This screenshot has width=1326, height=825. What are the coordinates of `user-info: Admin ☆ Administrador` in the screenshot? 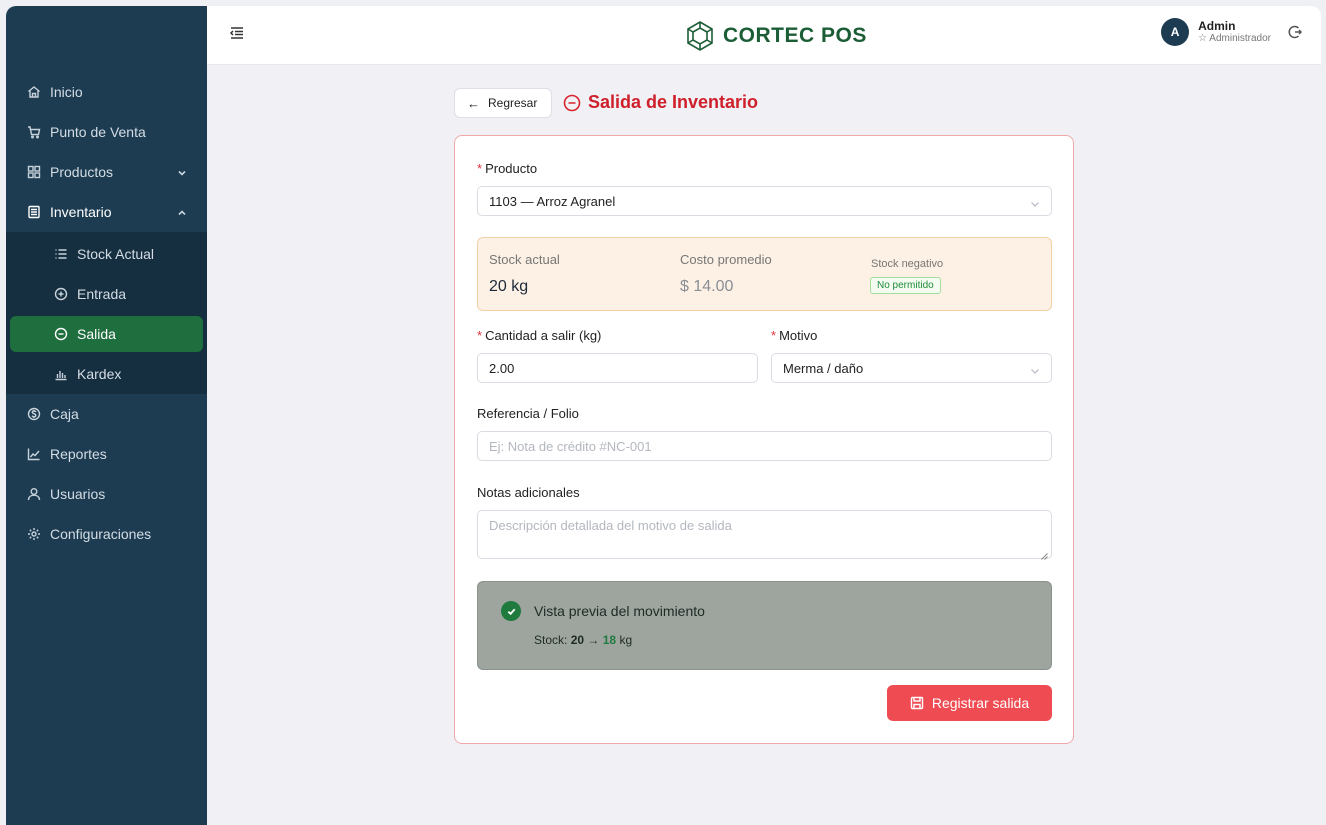 It's located at (1234, 32).